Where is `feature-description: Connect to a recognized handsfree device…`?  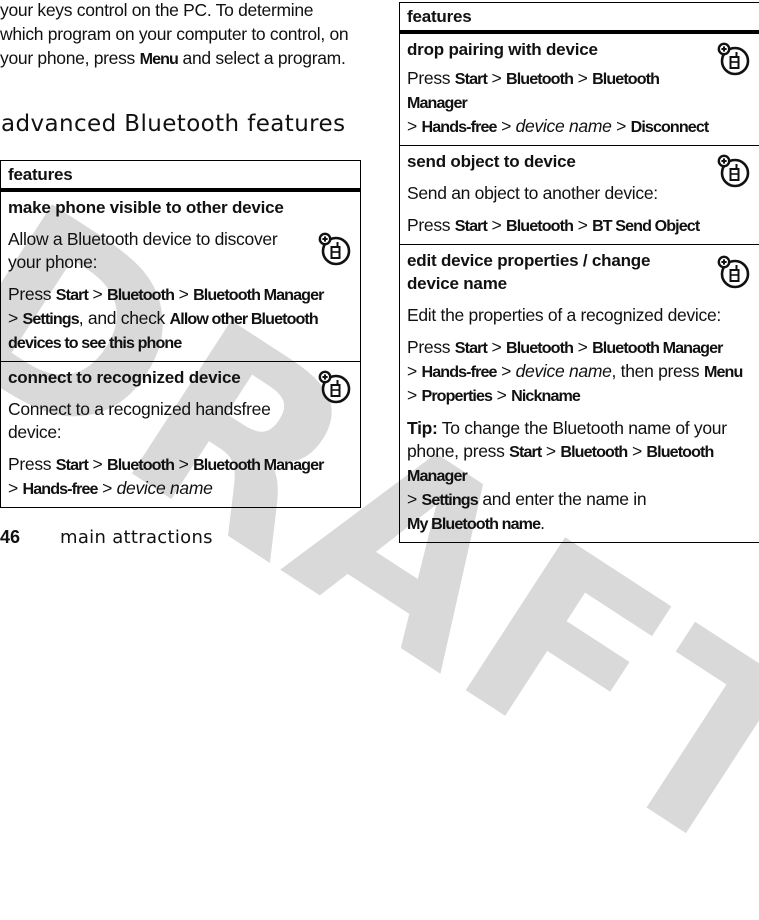
feature-description: Connect to a recognized handsfree device… is located at coordinates (180, 421).